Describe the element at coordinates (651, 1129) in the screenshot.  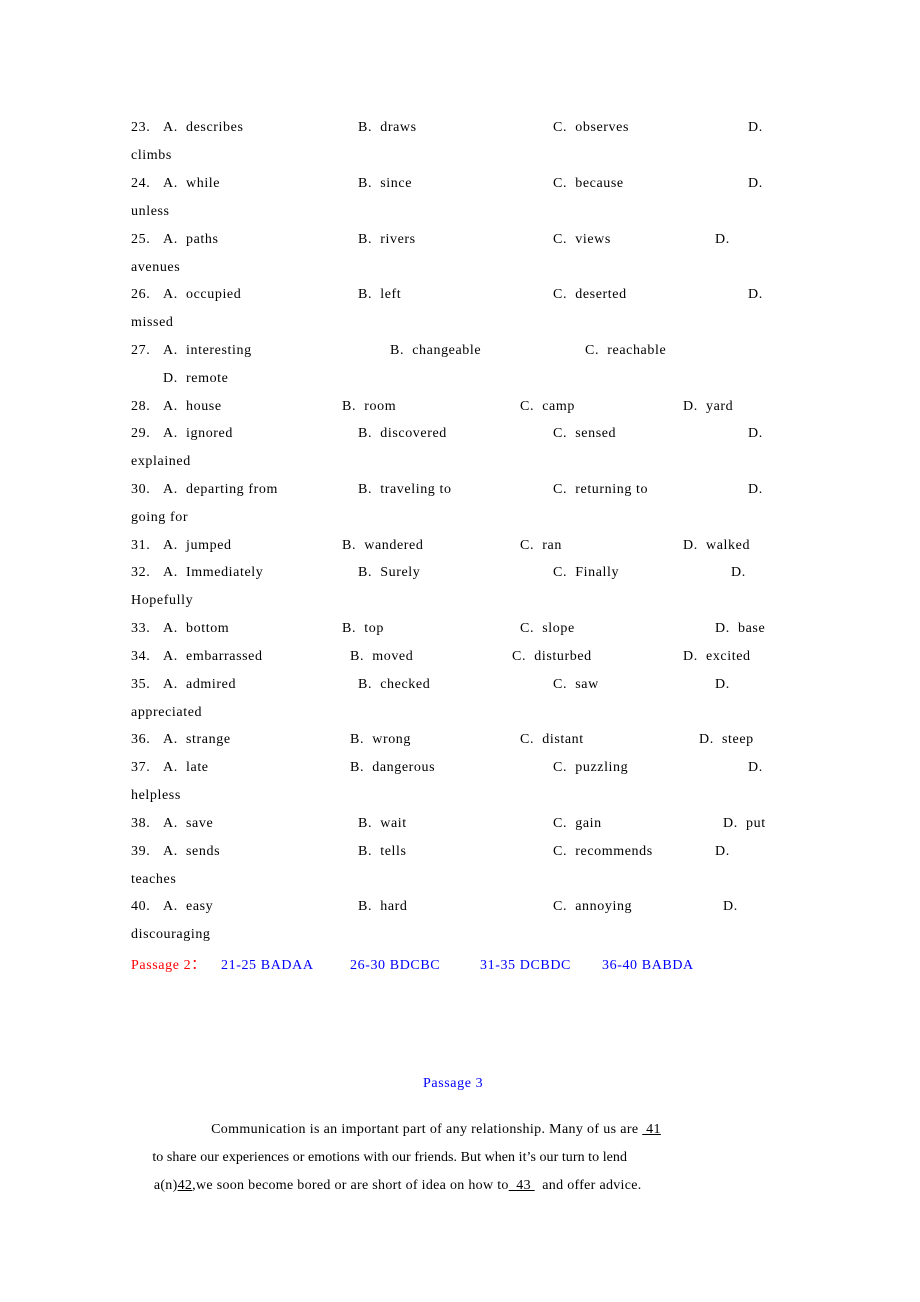
I see `blank-41: 41` at that location.